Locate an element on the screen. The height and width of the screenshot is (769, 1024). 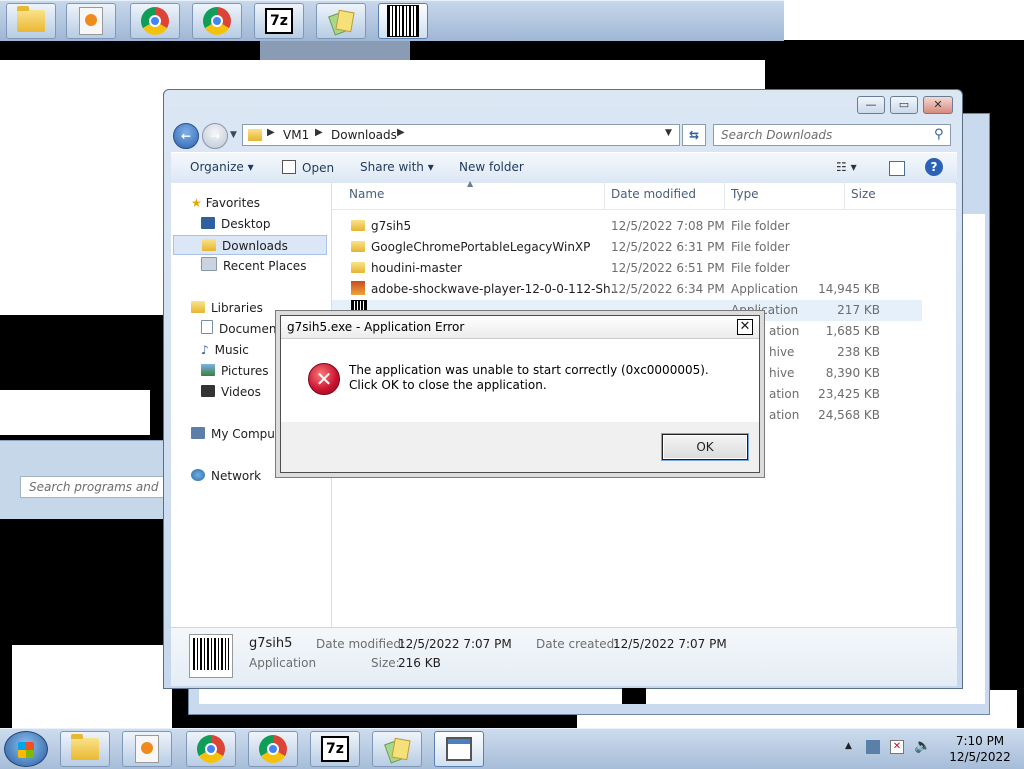
address-bar: ▶ VM1 ▶ Downloads ▶ ▼ is located at coordinates (461, 135).